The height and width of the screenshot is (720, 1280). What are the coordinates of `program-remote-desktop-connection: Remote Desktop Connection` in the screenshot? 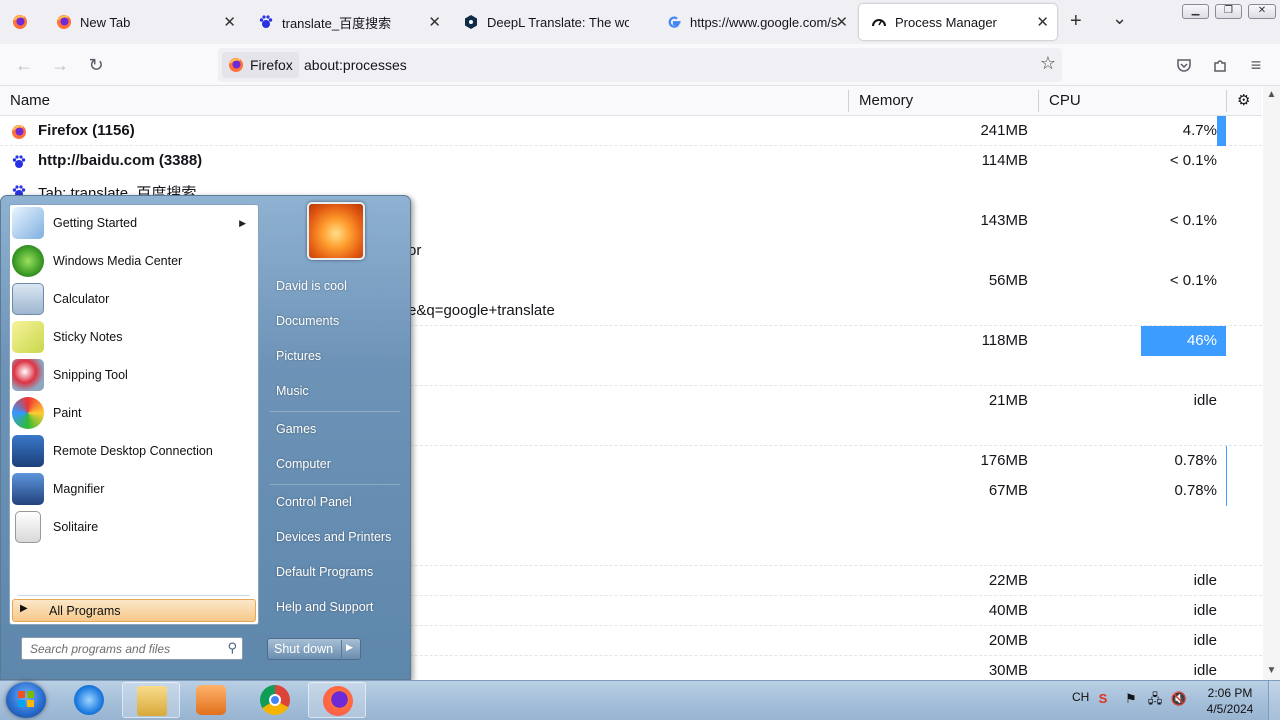 It's located at (134, 451).